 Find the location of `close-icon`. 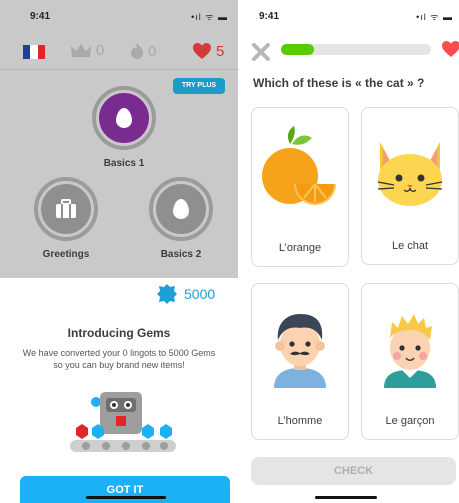

close-icon is located at coordinates (261, 52).